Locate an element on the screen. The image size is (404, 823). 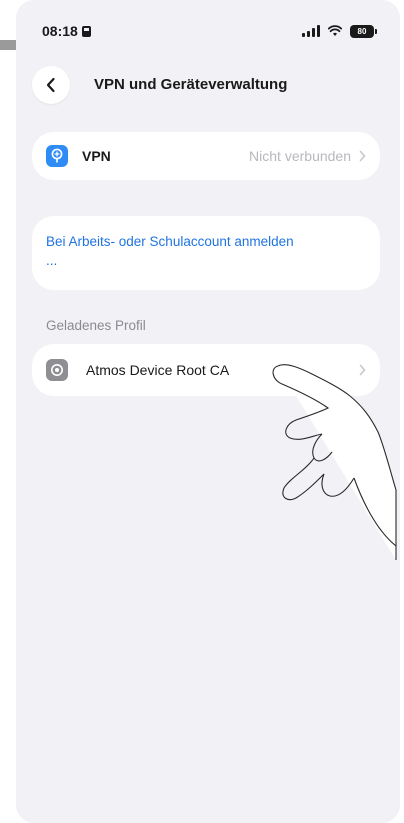
status-bar: 08:18 80 is located at coordinates (208, 31).